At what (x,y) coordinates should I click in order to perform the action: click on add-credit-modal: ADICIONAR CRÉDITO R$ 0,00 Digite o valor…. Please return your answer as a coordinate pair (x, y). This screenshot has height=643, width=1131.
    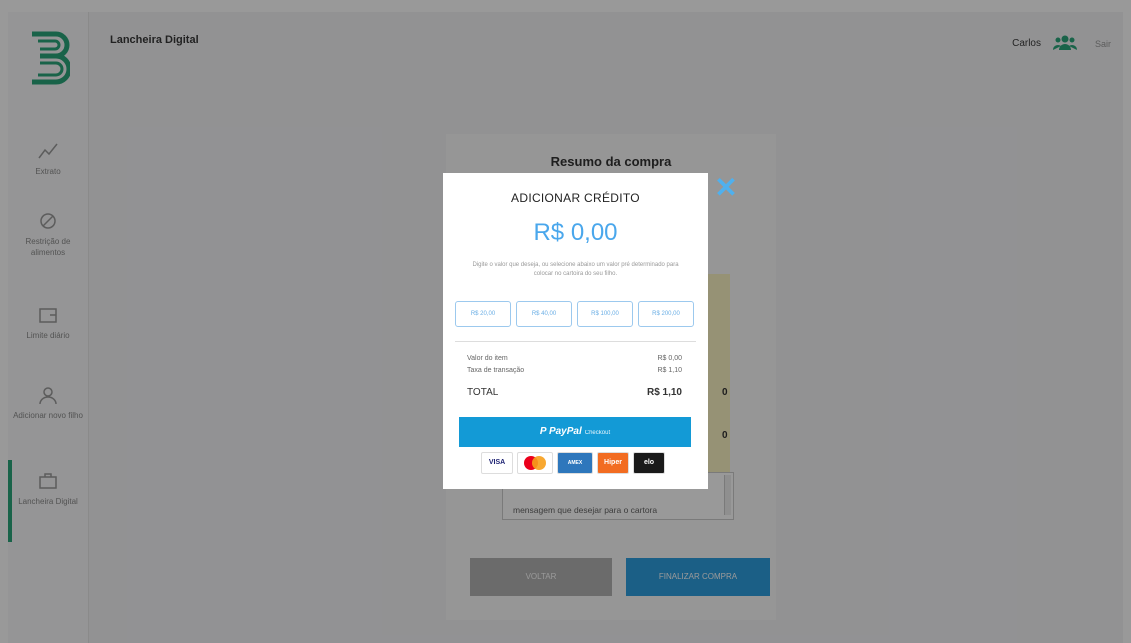
    Looking at the image, I should click on (575, 331).